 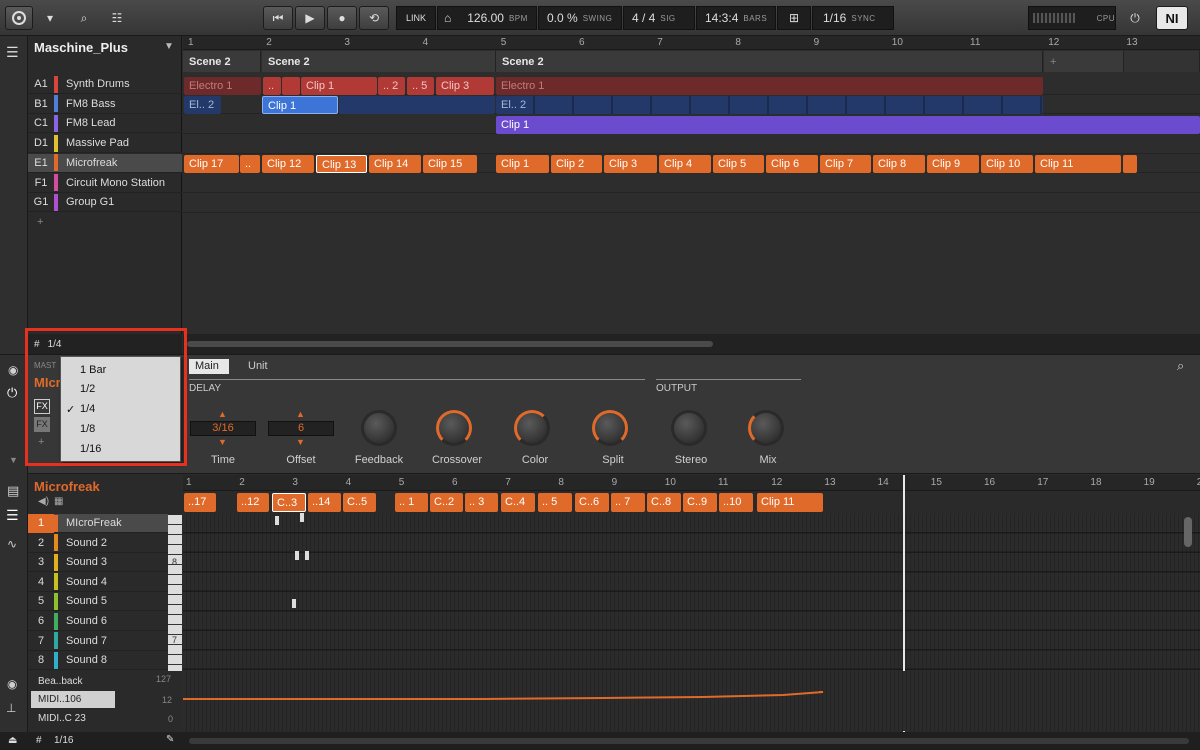 What do you see at coordinates (691, 43) in the screenshot?
I see `arranger-ruler: 1 2 3 4 5 6 7 8 9 10 11 12 13` at bounding box center [691, 43].